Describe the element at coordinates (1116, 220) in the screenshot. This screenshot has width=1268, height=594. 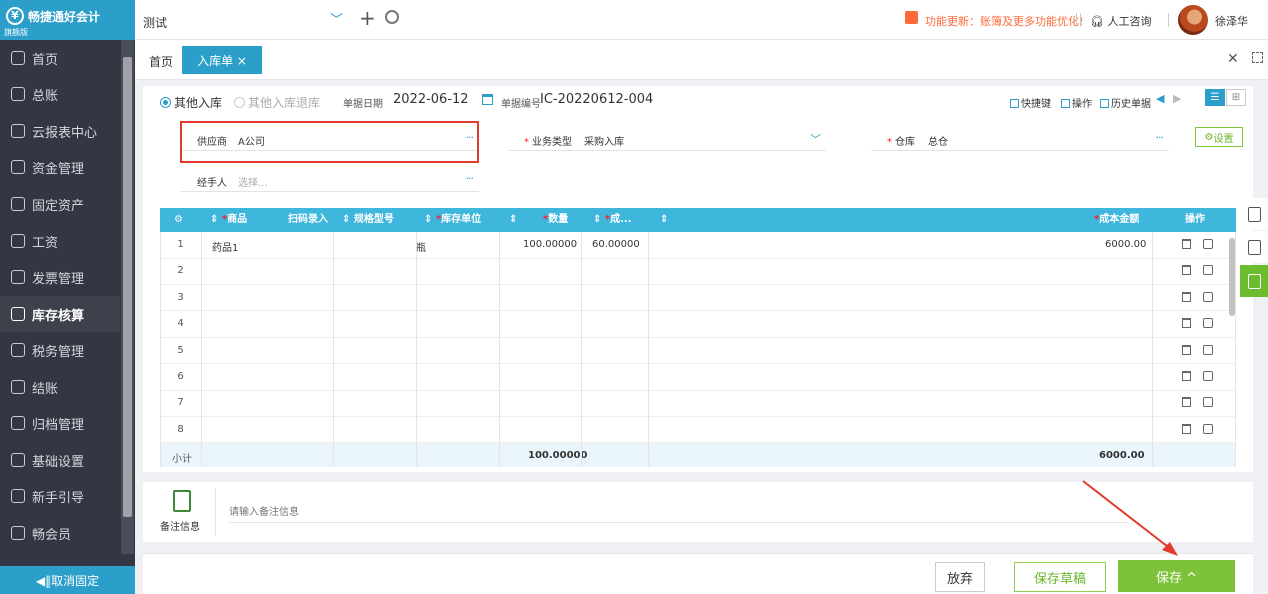
I see `col-amount: *成本金额` at that location.